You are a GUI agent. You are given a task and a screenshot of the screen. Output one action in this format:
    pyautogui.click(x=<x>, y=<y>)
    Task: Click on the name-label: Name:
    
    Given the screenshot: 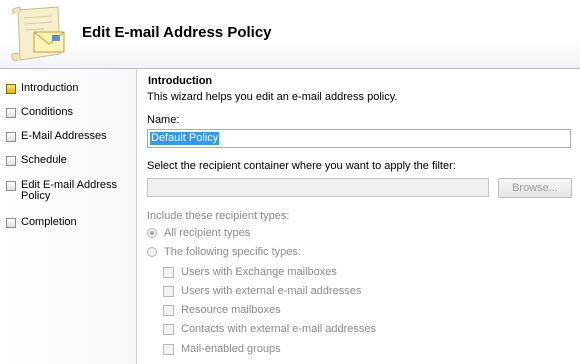 What is the action you would take?
    pyautogui.click(x=163, y=120)
    